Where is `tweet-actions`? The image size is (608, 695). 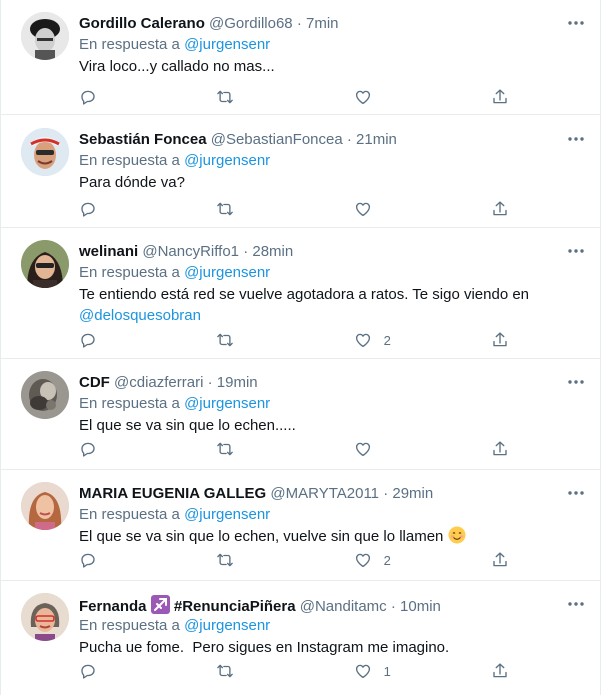
tweet-actions is located at coordinates (294, 209).